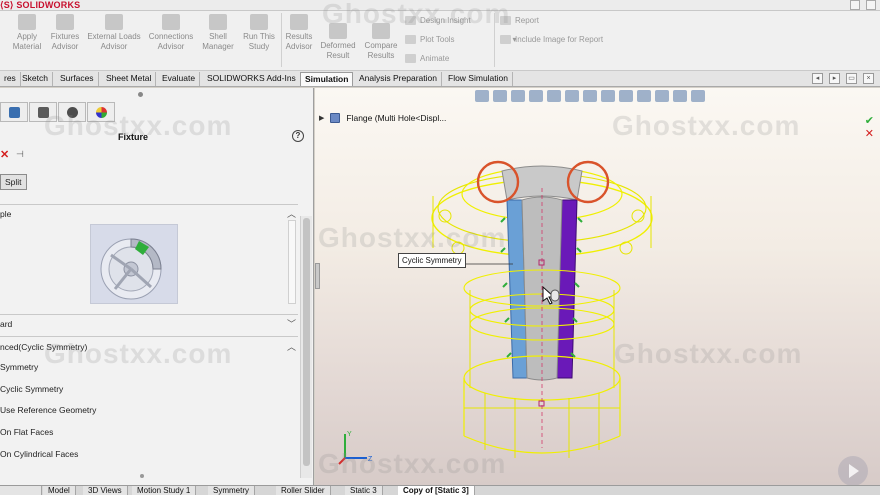 This screenshot has width=880, height=495. I want to click on tab-evaluate: Evaluate, so click(179, 79).